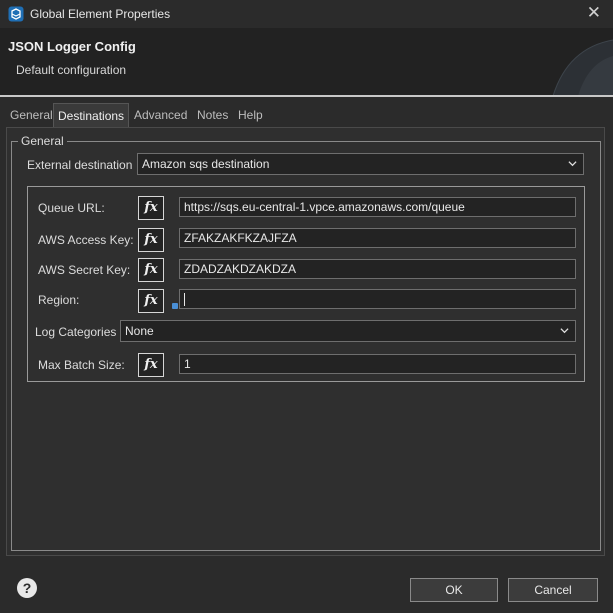 Image resolution: width=613 pixels, height=613 pixels. What do you see at coordinates (151, 301) in the screenshot?
I see `region-fx-button: fx` at bounding box center [151, 301].